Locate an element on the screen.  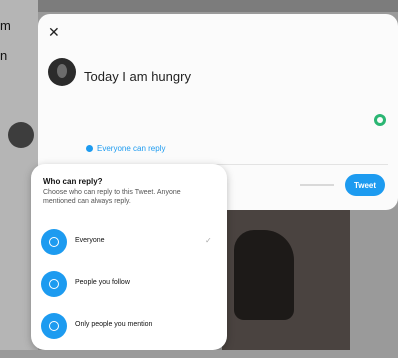
background-top-bar is located at coordinates (218, 6).